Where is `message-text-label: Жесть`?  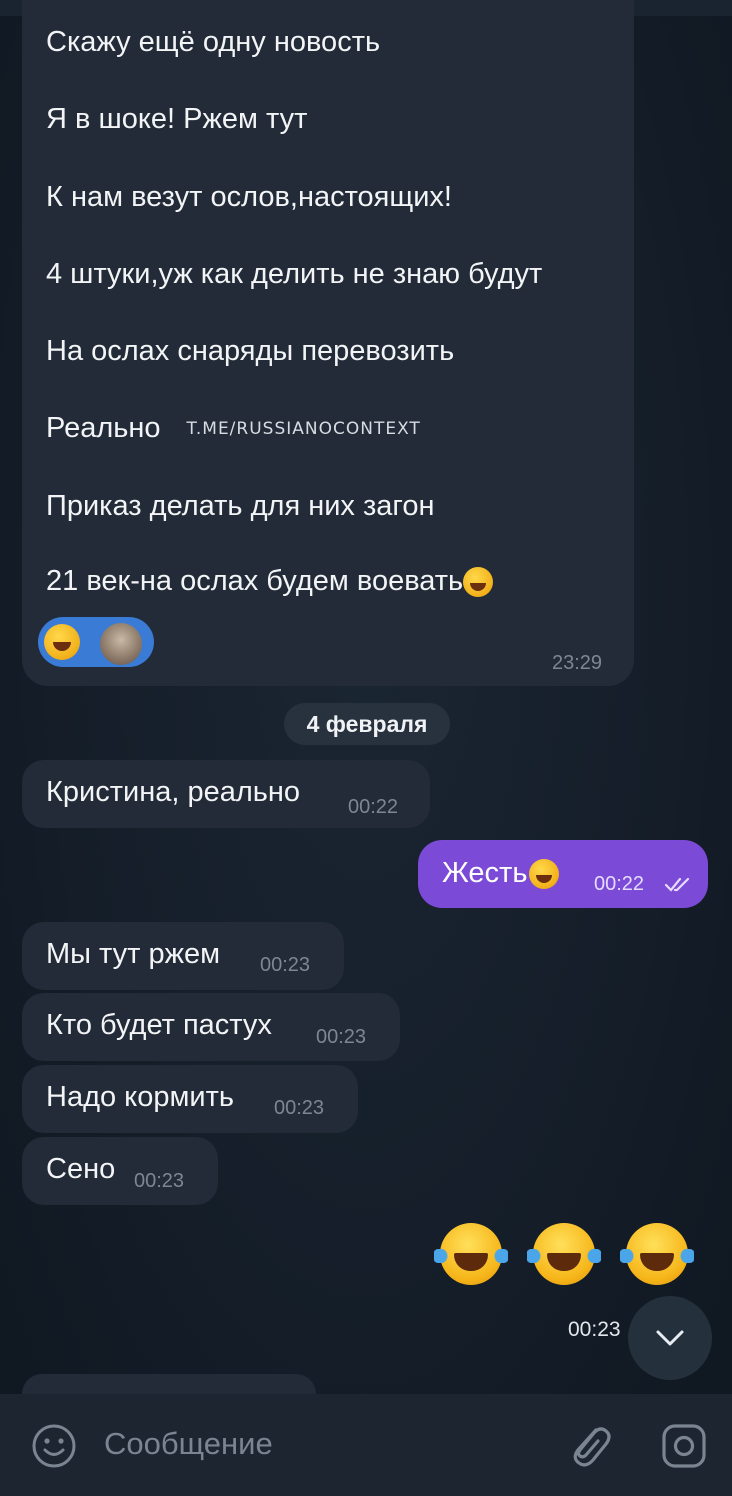
message-text-label: Жесть is located at coordinates (485, 873).